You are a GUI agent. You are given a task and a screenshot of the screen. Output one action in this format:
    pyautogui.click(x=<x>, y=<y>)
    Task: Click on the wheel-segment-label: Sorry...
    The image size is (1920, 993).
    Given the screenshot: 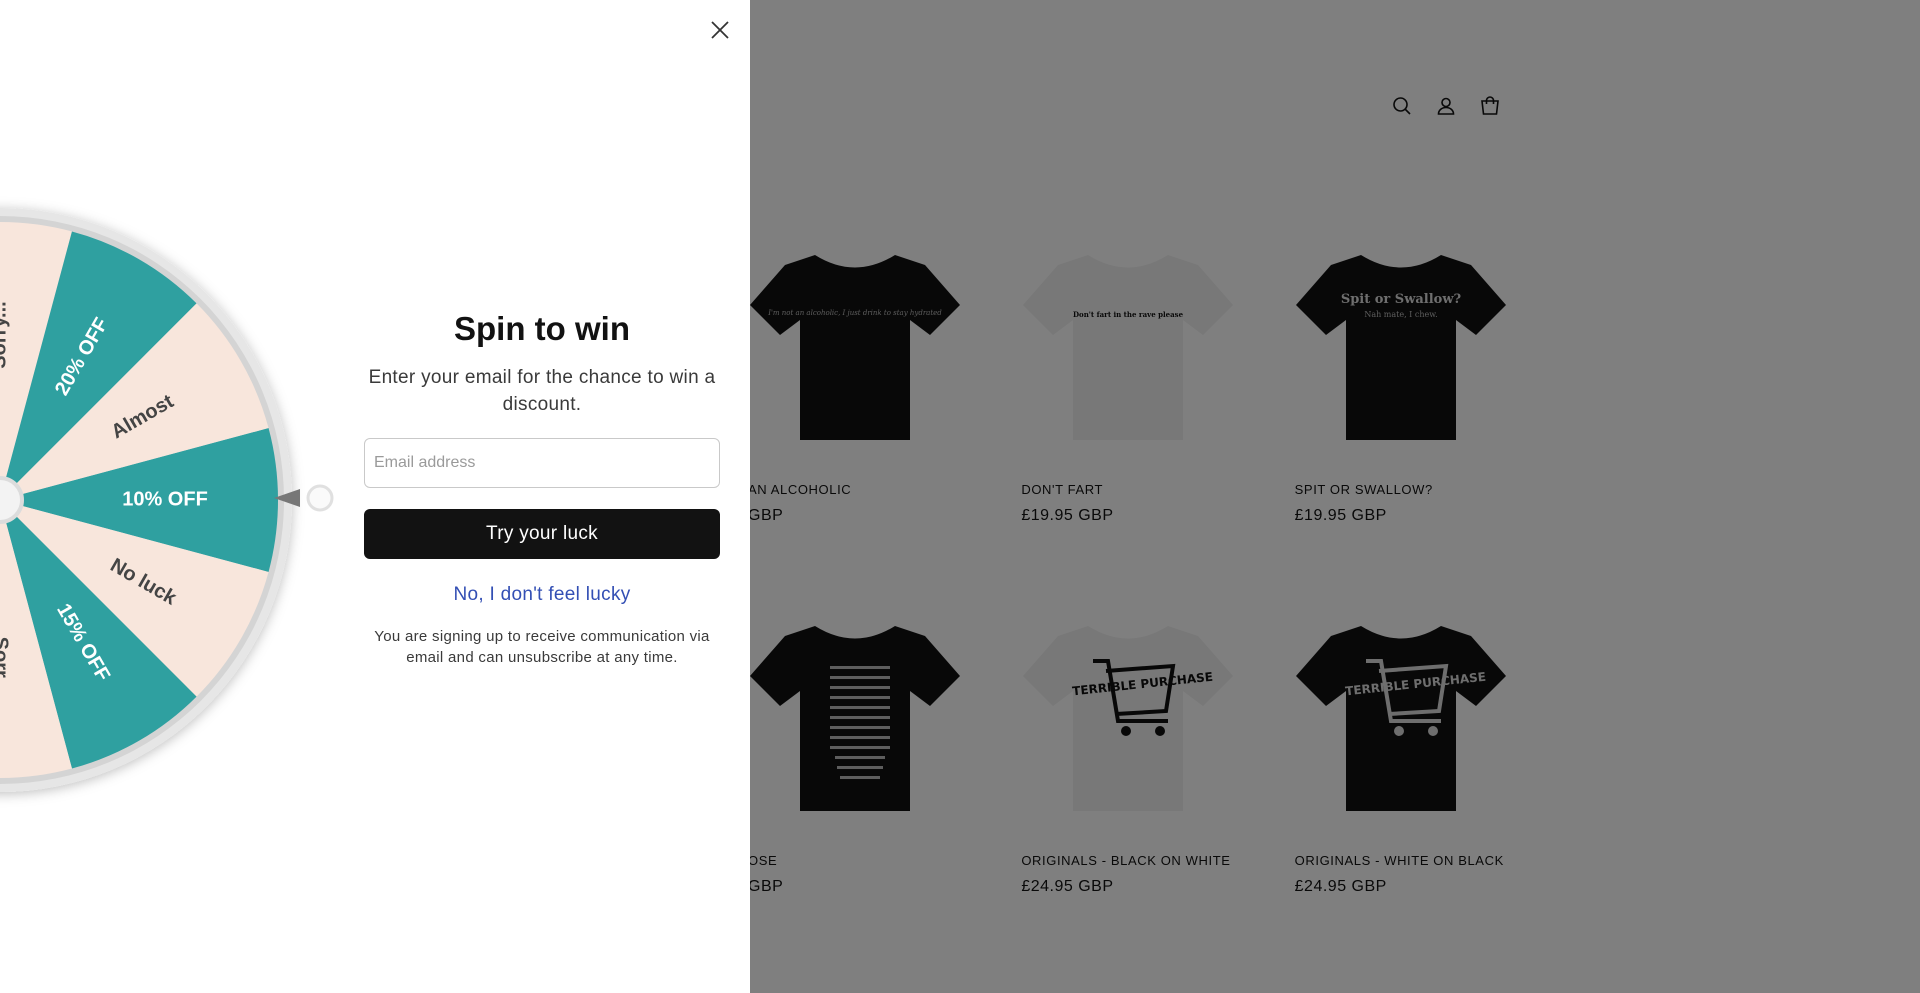 What is the action you would take?
    pyautogui.click(x=5, y=334)
    